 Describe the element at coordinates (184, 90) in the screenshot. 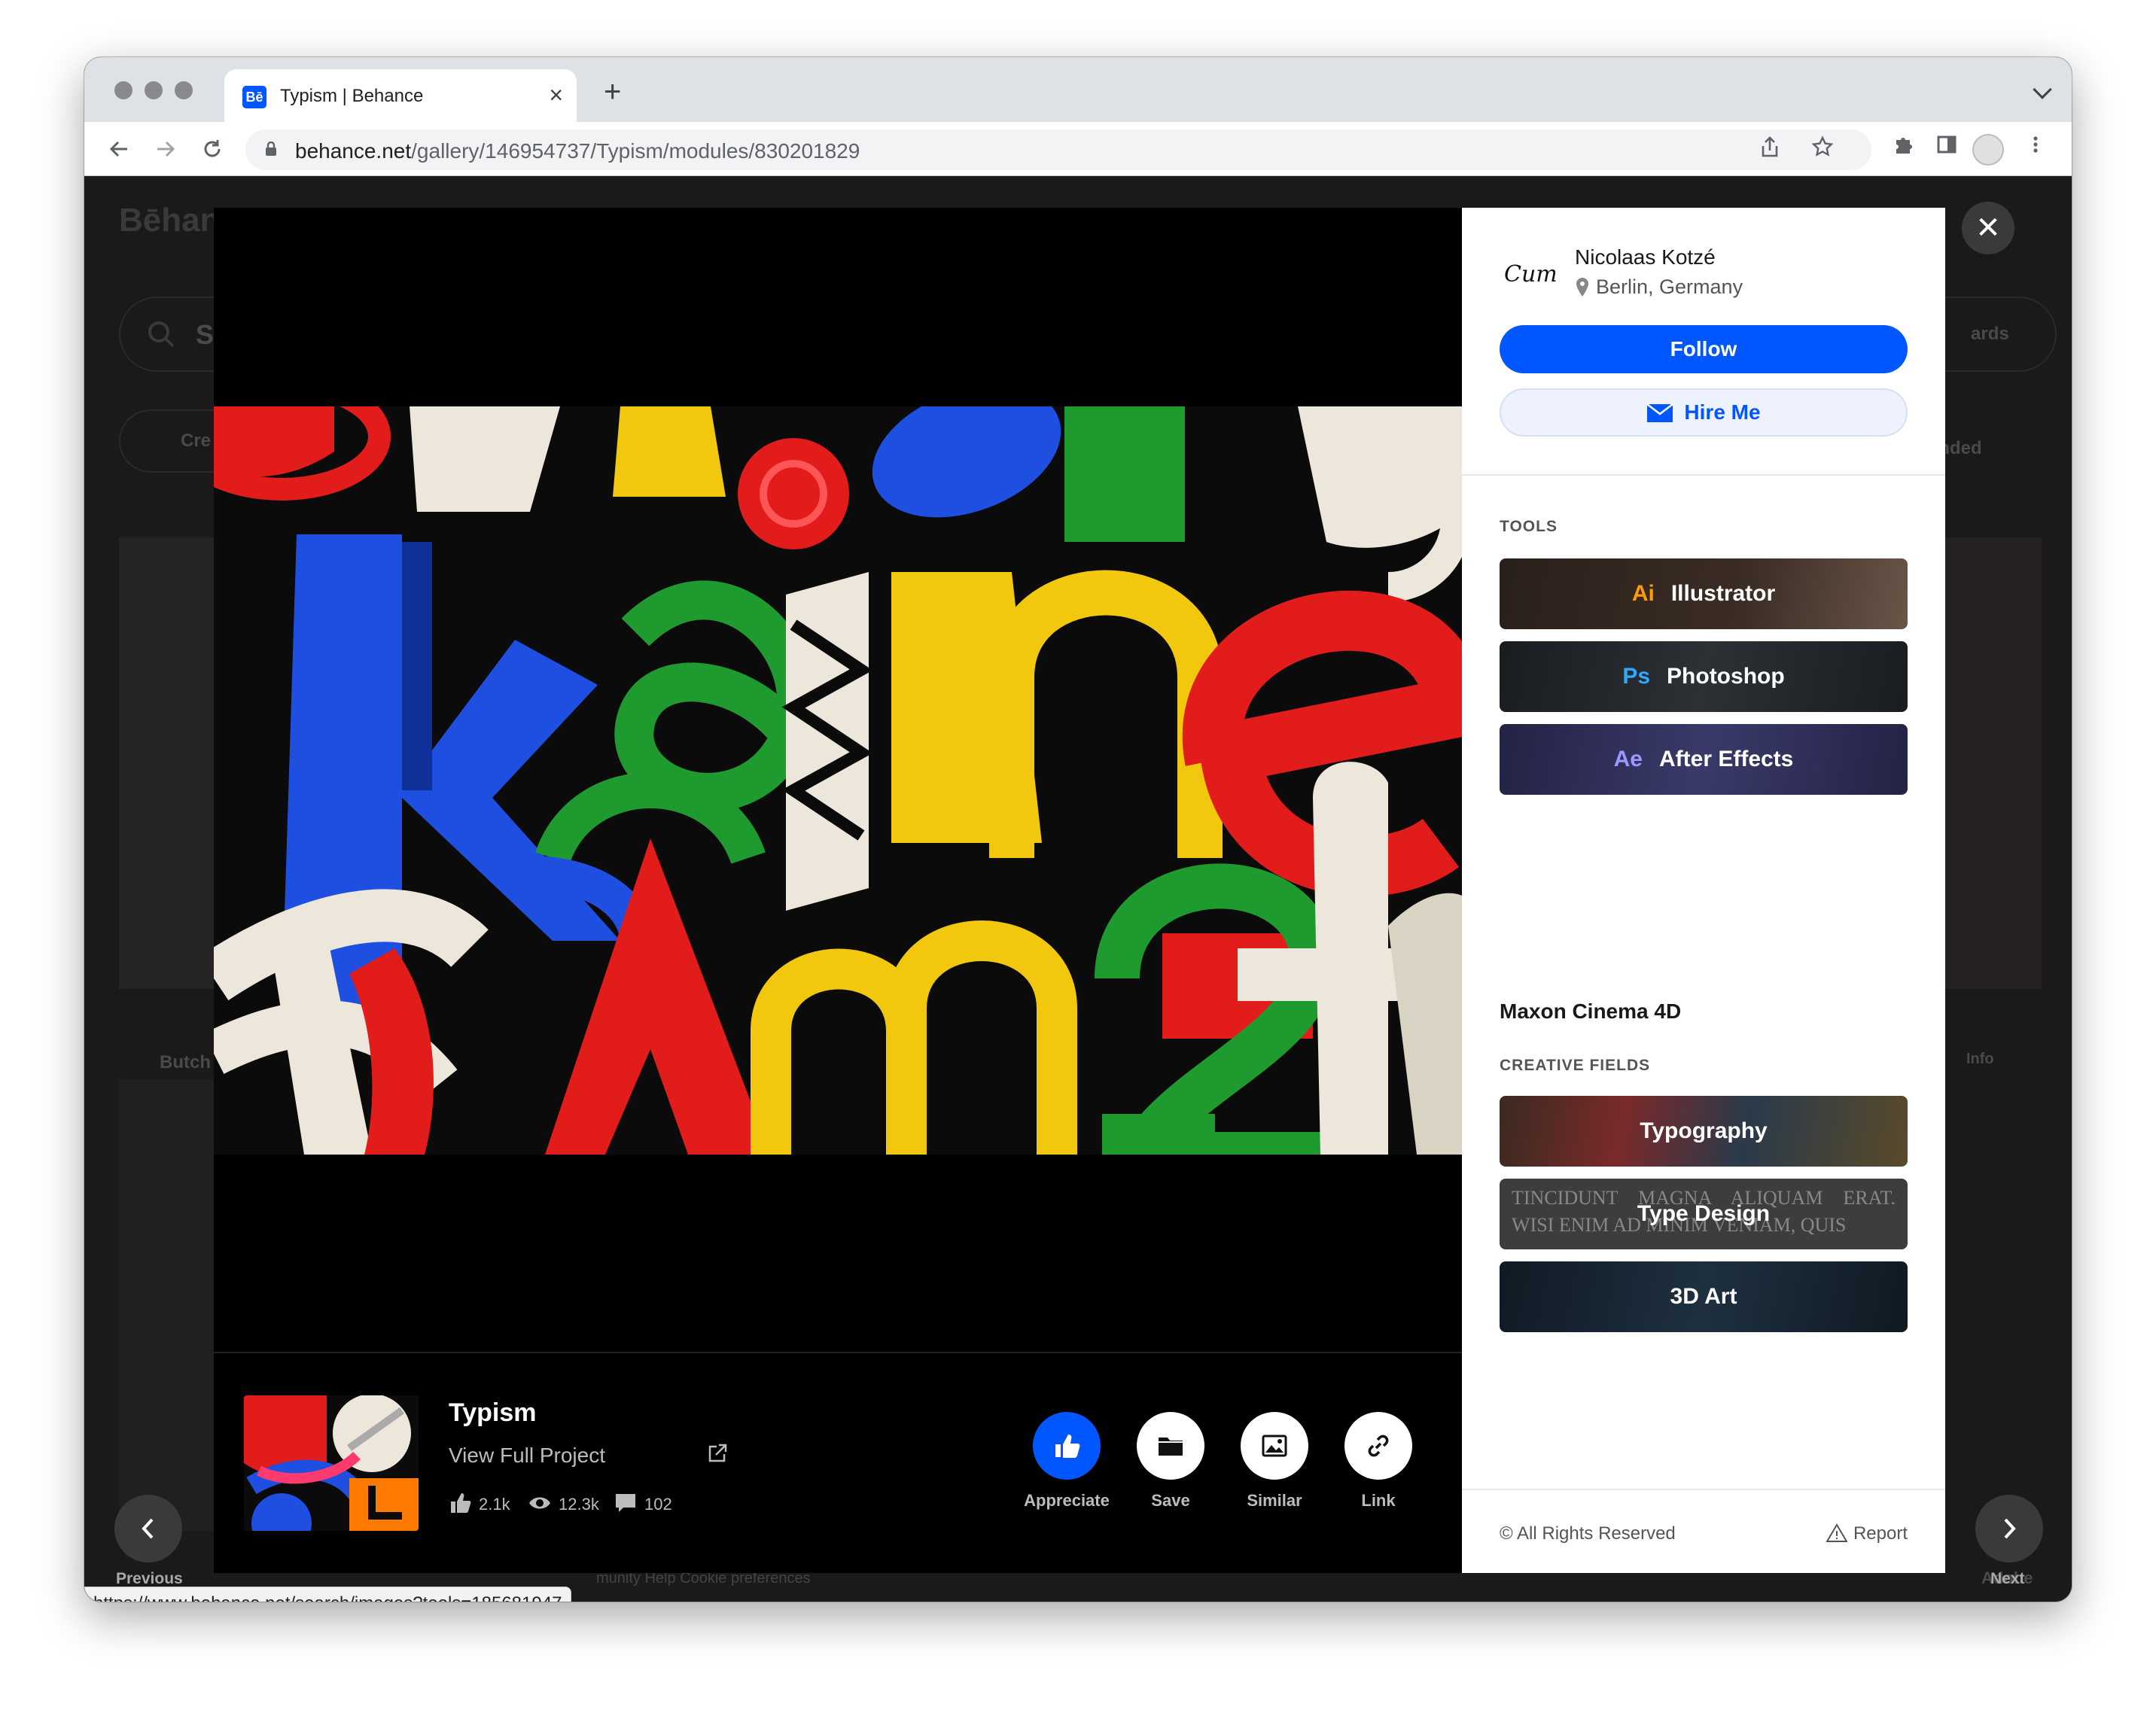

I see `zoom-window-button` at that location.